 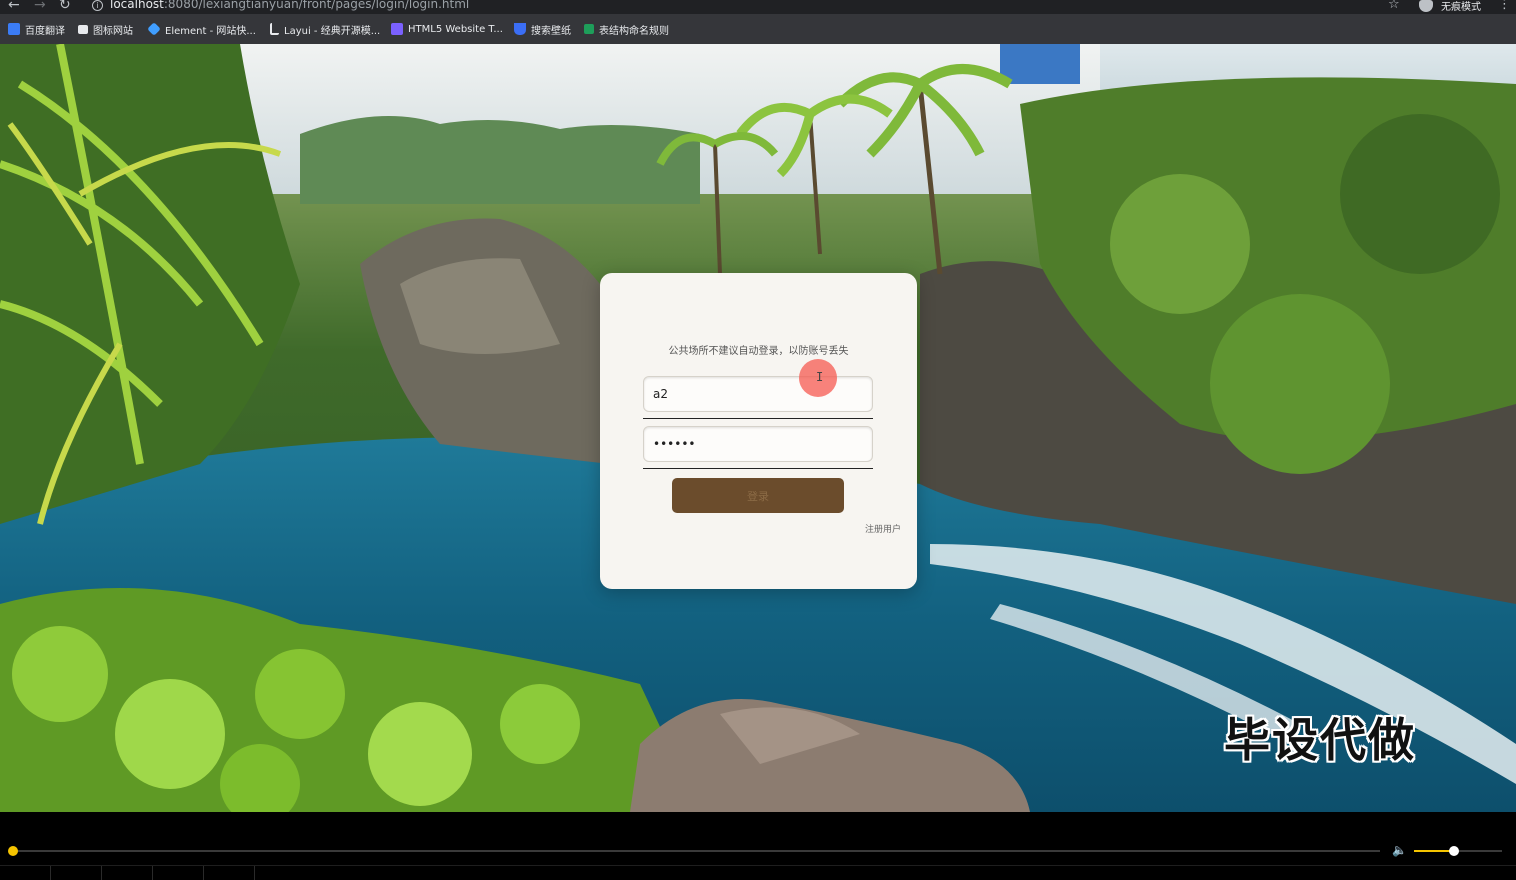 I want to click on forward-icon: →, so click(x=40, y=6).